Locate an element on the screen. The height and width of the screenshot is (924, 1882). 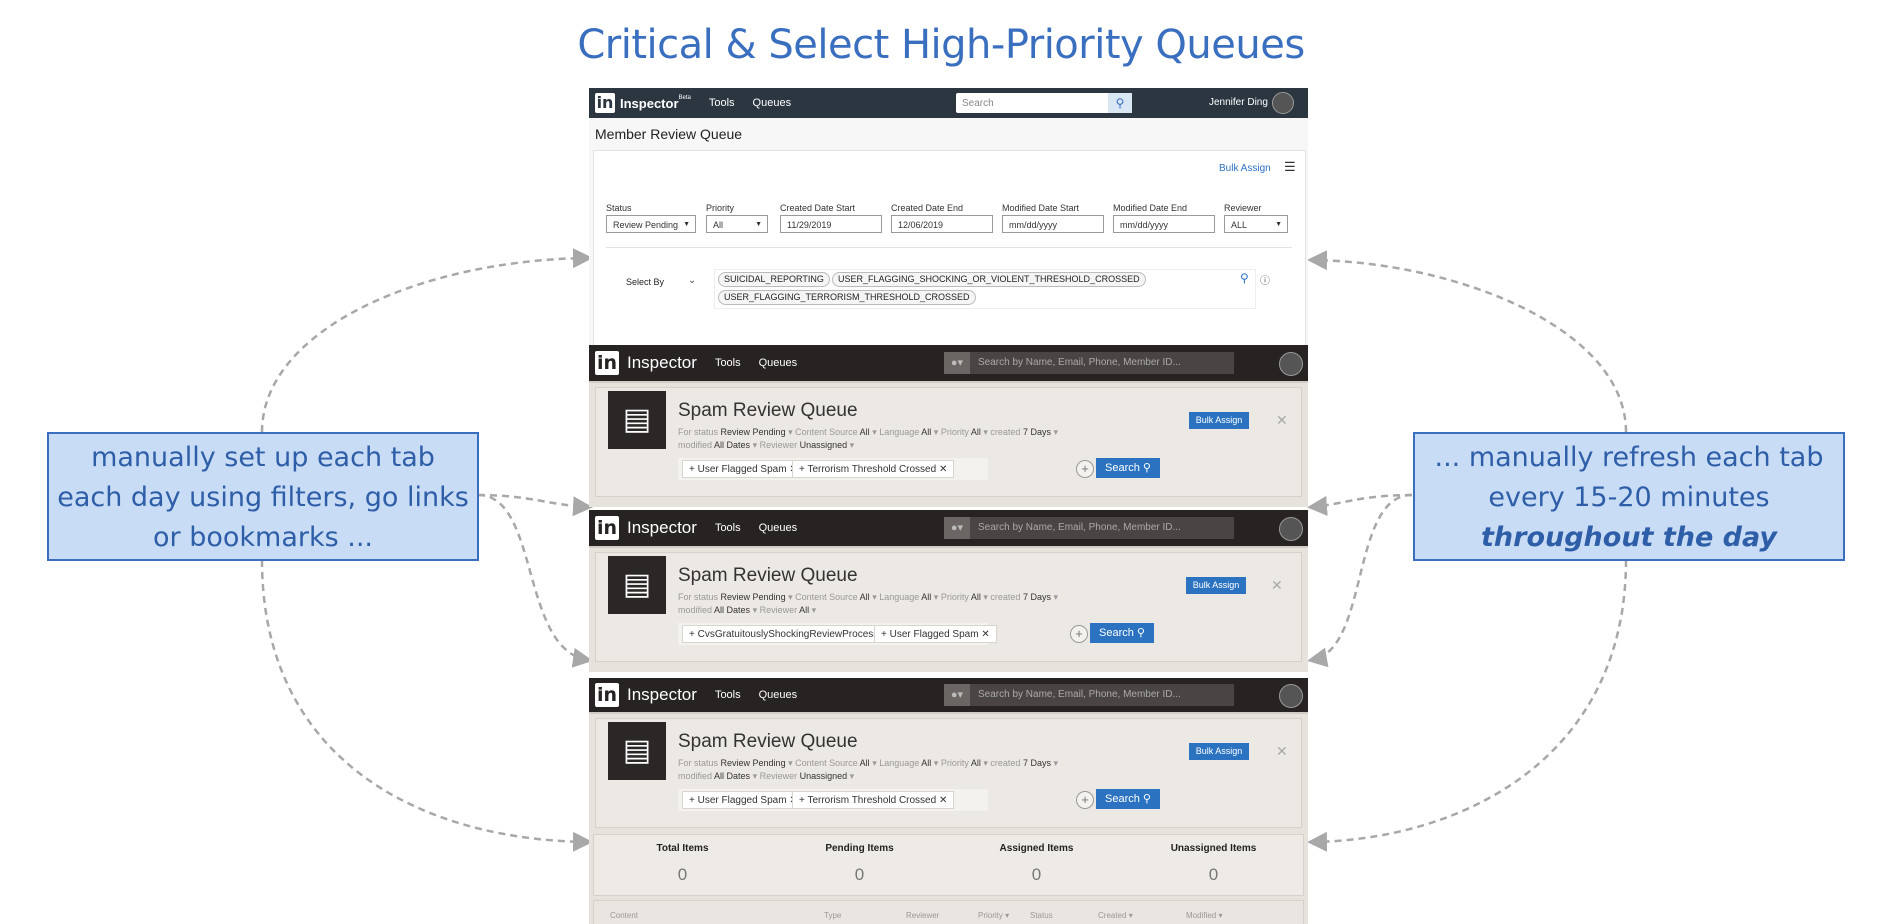
col-priority: Priority ▾ is located at coordinates (993, 915).